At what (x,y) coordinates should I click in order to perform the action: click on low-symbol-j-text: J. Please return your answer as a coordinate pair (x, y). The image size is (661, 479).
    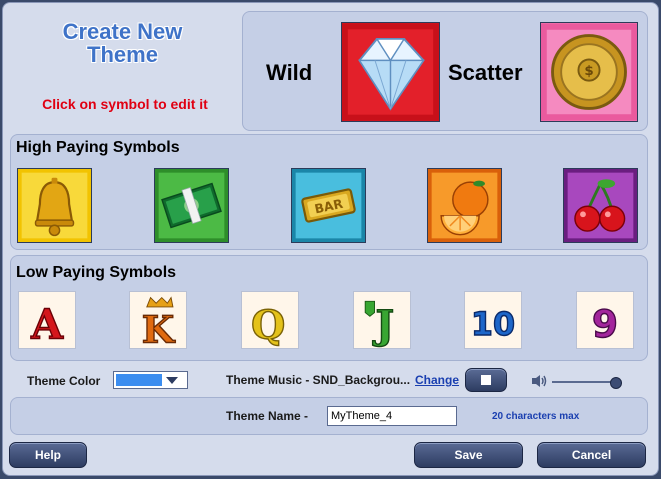
    Looking at the image, I should click on (384, 325).